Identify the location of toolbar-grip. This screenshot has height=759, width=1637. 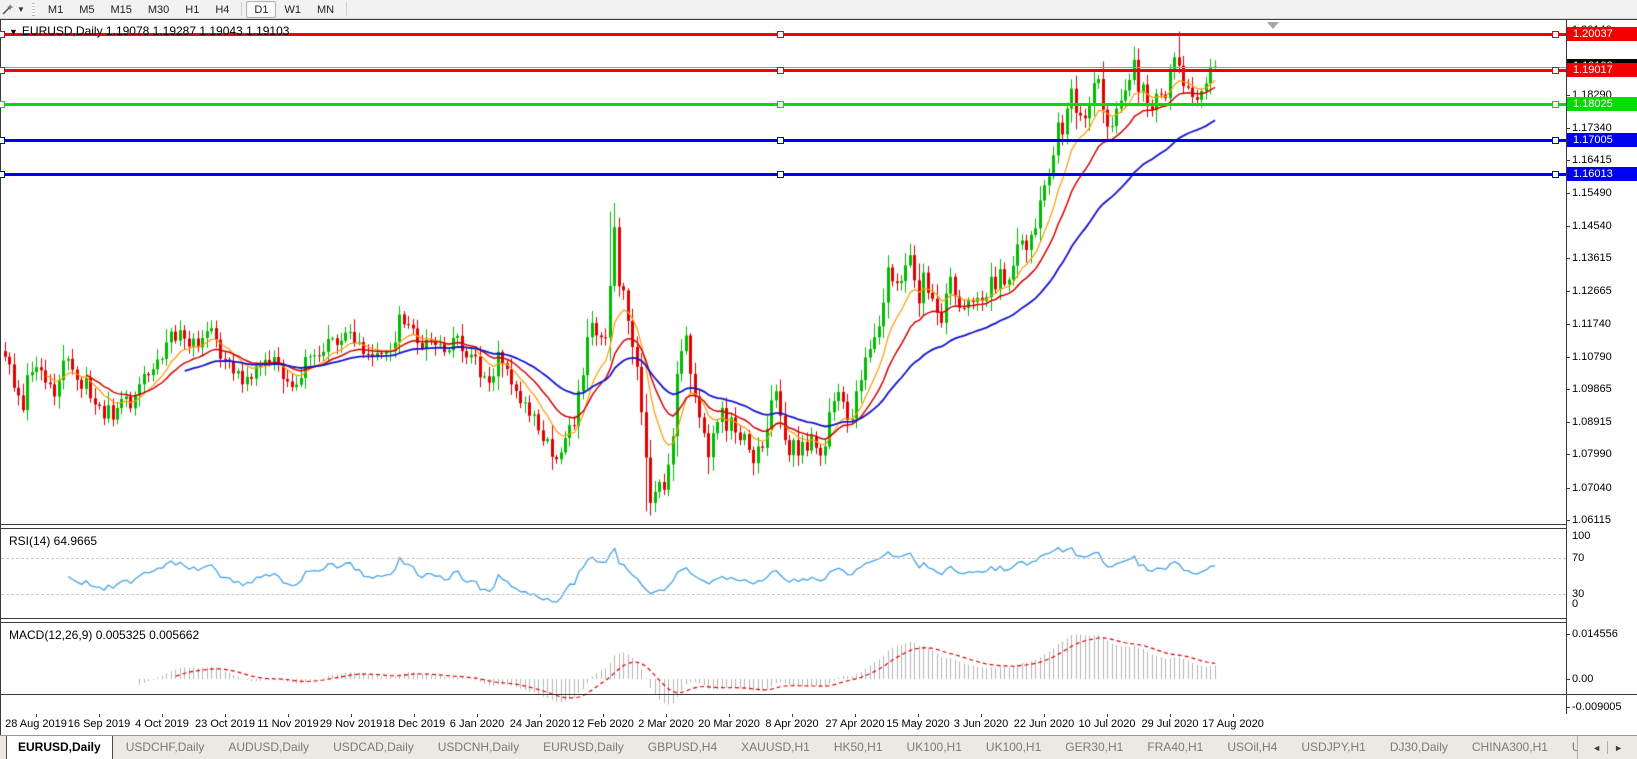
(33, 9).